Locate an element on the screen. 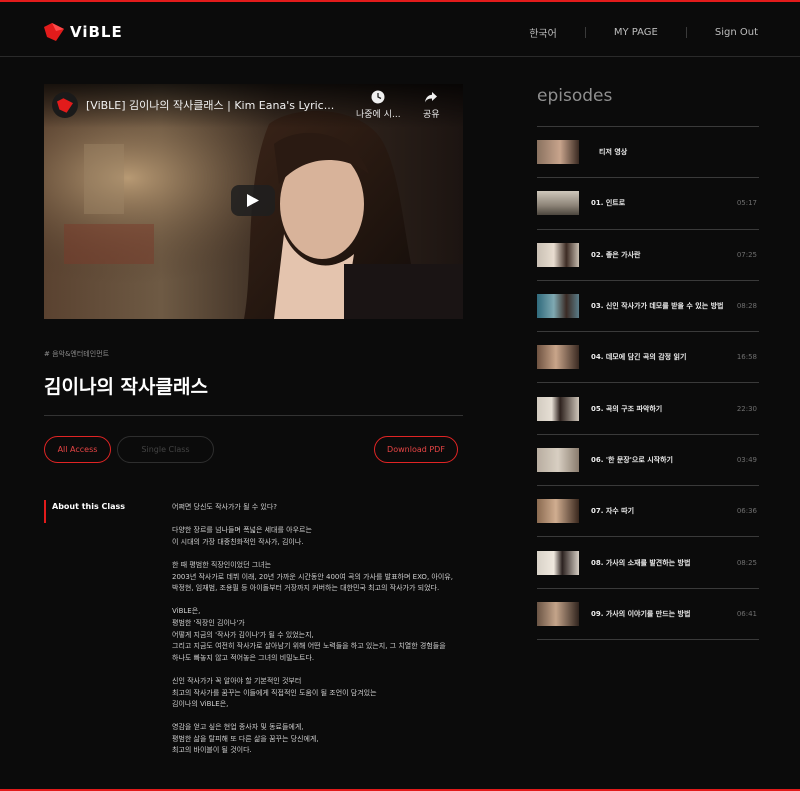  class-category: # 음악&엔터테인먼트 is located at coordinates (76, 354).